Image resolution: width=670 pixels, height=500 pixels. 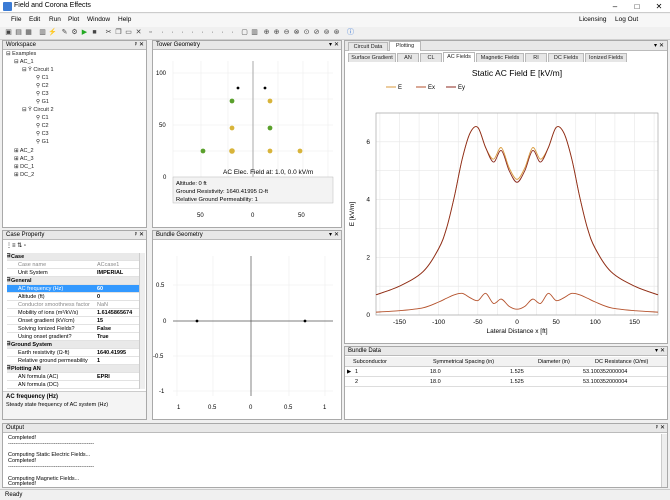 I want to click on tab-magnetic-fields: Magnetic Fields, so click(x=500, y=57).